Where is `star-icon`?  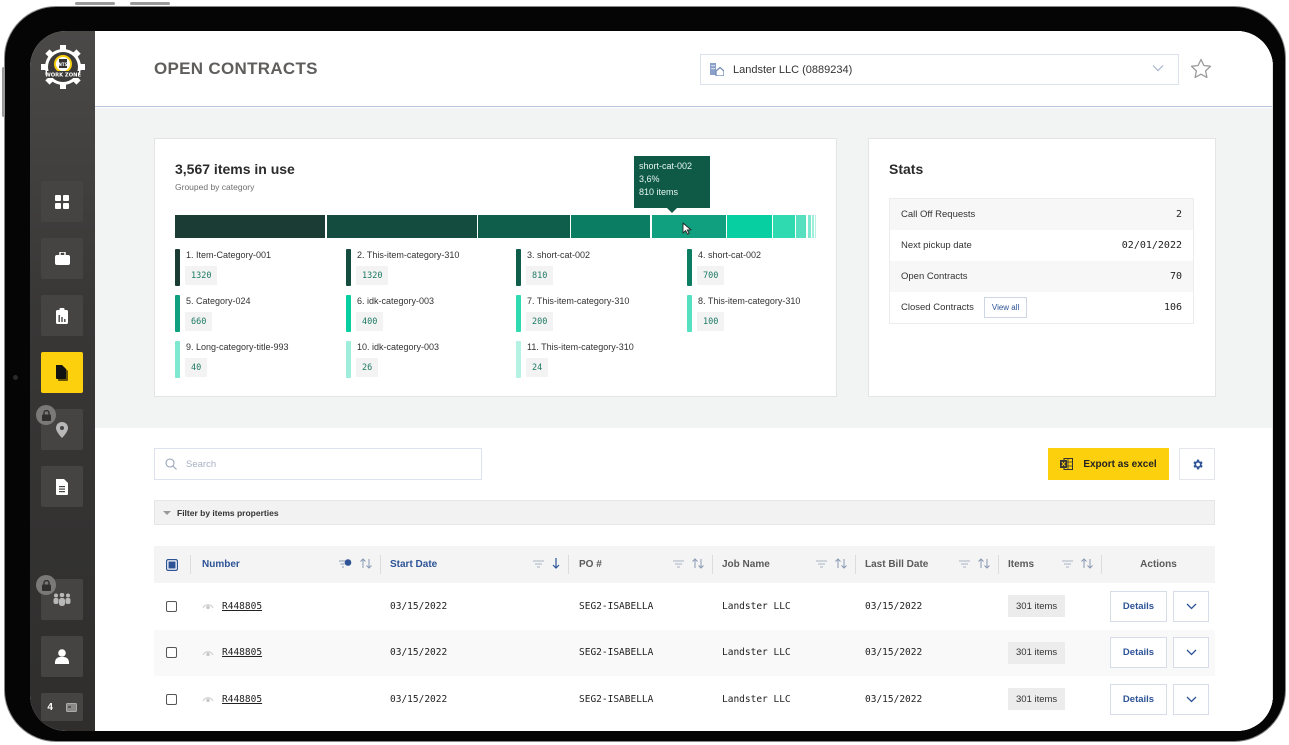
star-icon is located at coordinates (1201, 68).